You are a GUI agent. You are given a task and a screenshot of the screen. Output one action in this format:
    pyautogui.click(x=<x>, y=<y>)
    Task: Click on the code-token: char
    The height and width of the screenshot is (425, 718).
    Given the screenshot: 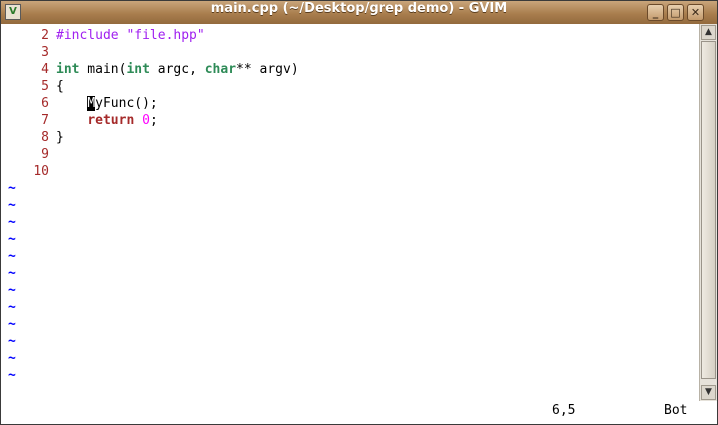 What is the action you would take?
    pyautogui.click(x=220, y=69)
    